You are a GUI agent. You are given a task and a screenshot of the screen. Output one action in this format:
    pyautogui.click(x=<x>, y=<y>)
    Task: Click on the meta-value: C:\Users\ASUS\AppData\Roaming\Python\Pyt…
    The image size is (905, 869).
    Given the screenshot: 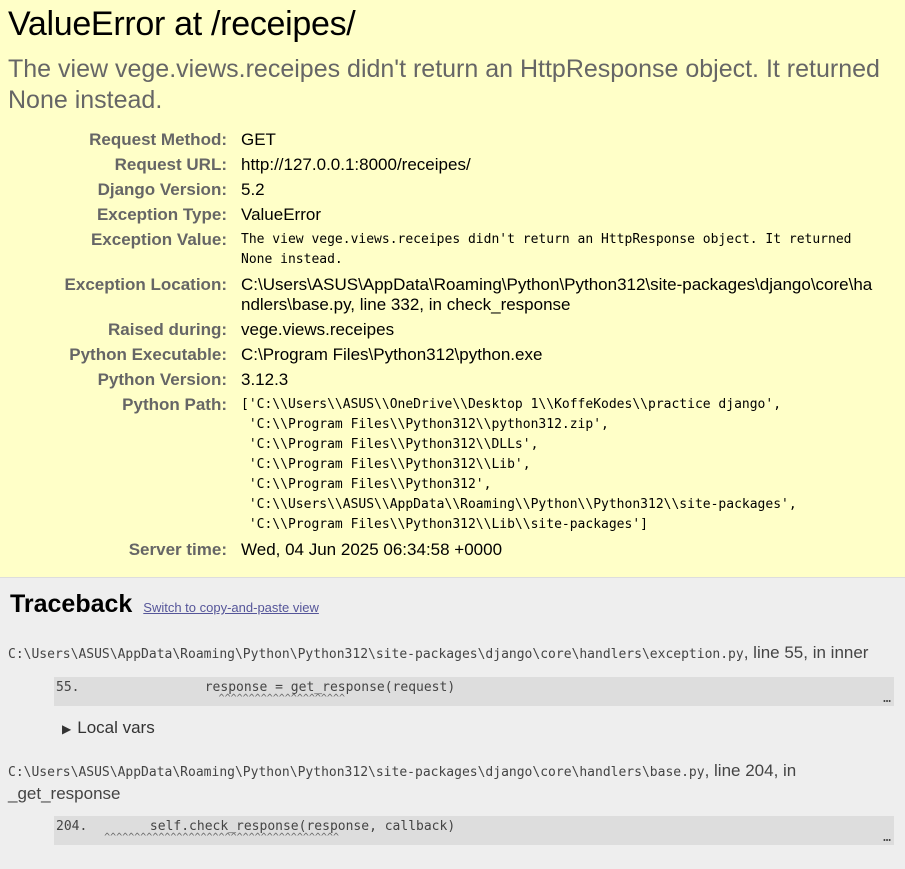 What is the action you would take?
    pyautogui.click(x=557, y=294)
    